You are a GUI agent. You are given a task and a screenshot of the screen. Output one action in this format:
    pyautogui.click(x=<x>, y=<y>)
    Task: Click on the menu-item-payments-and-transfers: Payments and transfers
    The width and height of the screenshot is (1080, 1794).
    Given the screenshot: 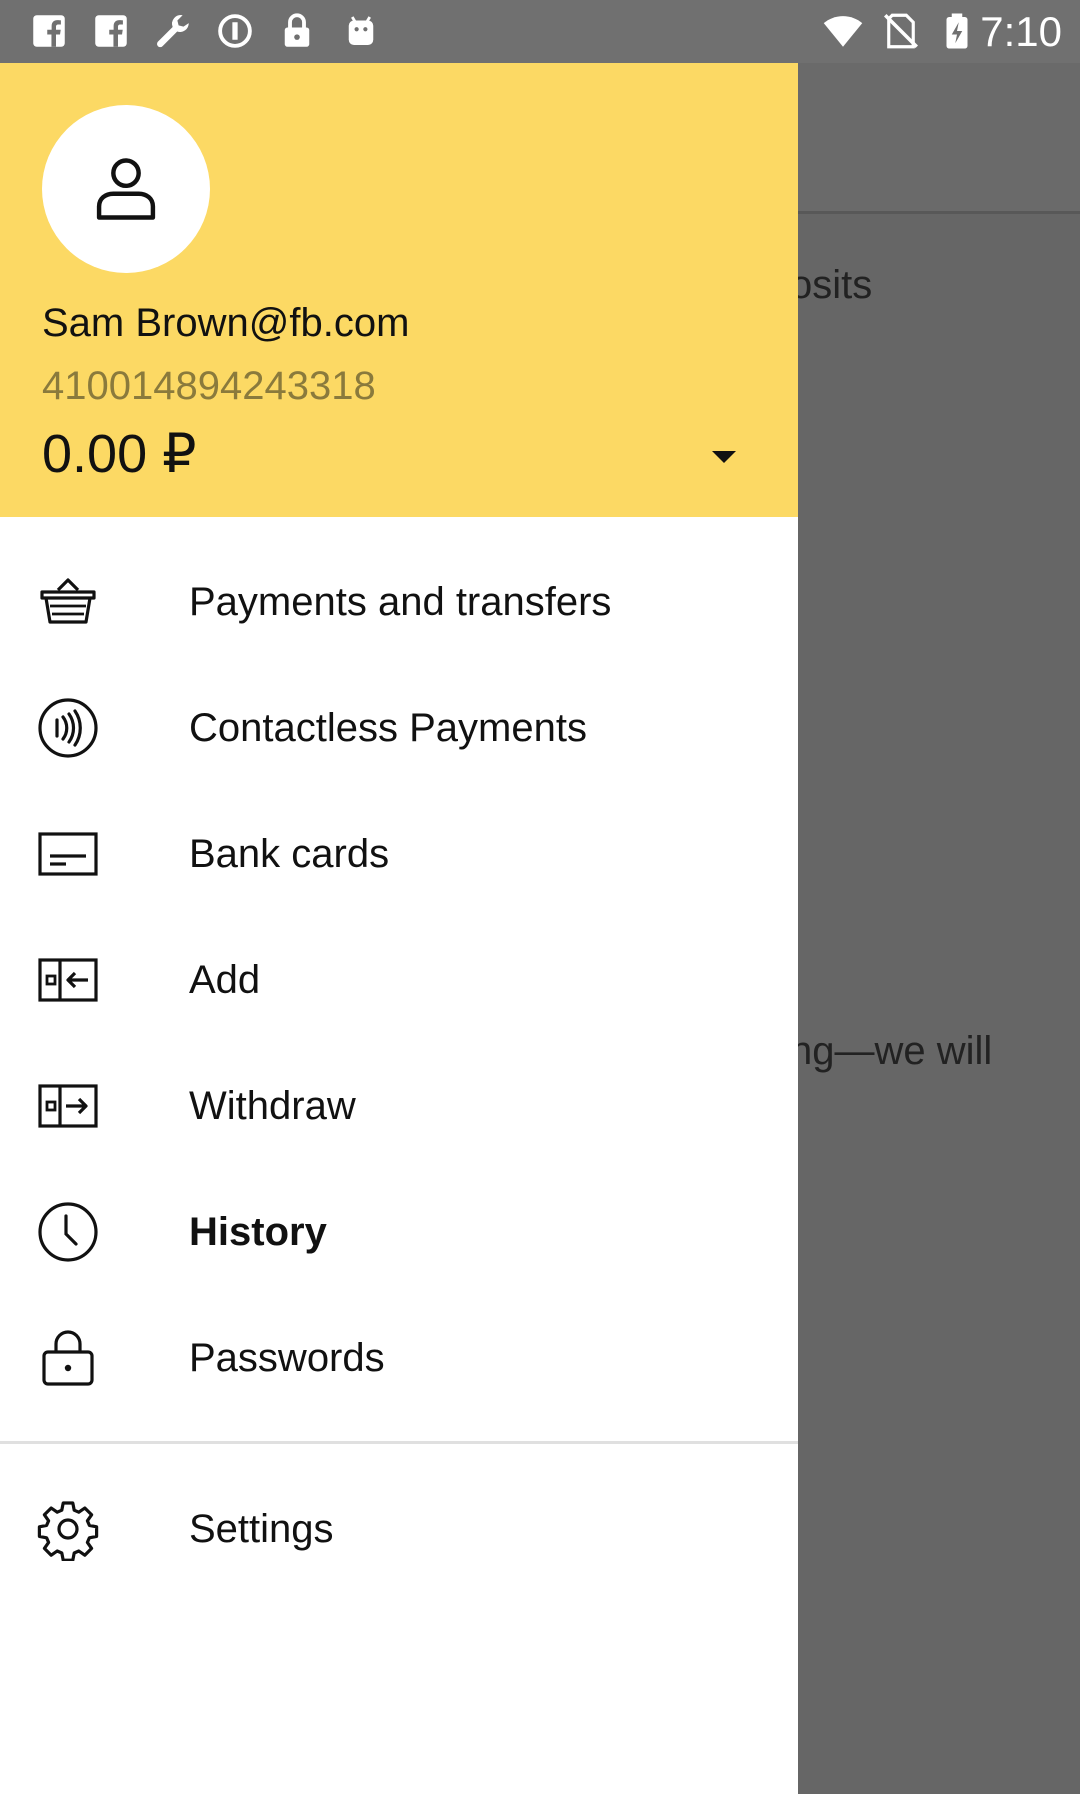 What is the action you would take?
    pyautogui.click(x=399, y=602)
    